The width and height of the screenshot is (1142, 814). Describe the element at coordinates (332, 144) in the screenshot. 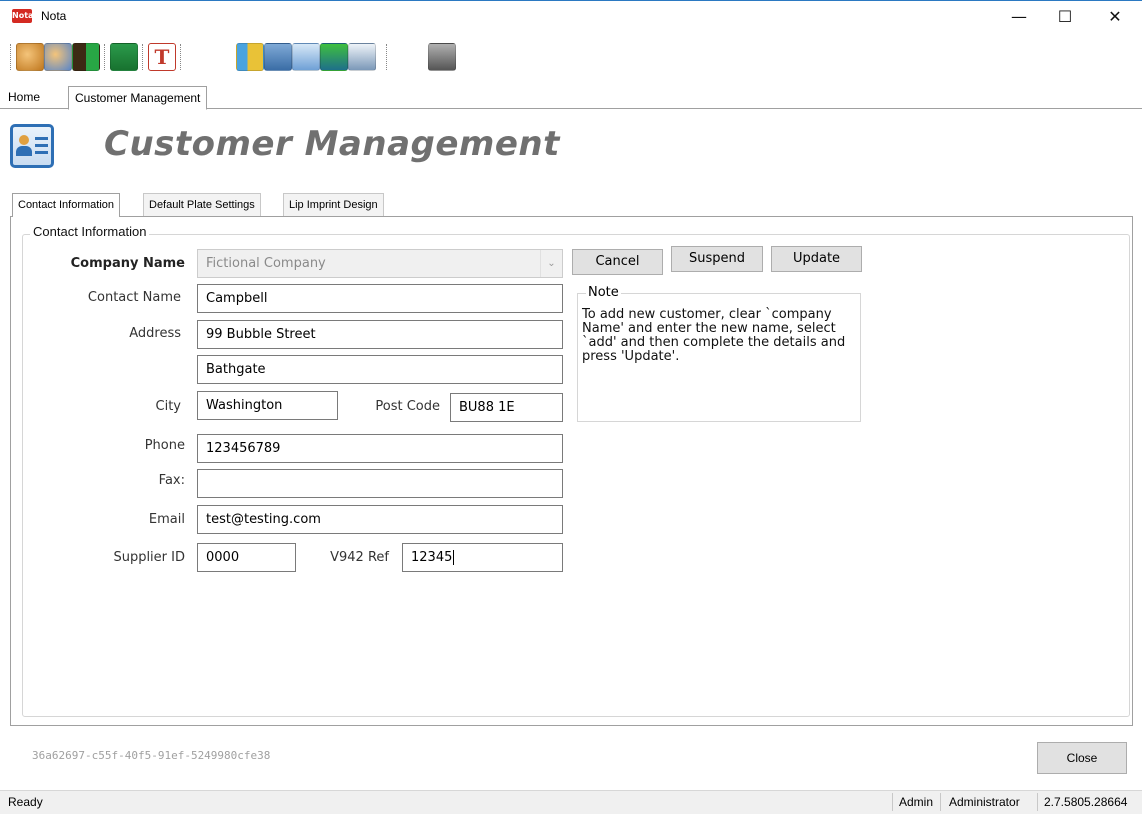

I see `page-title: Customer Management` at that location.